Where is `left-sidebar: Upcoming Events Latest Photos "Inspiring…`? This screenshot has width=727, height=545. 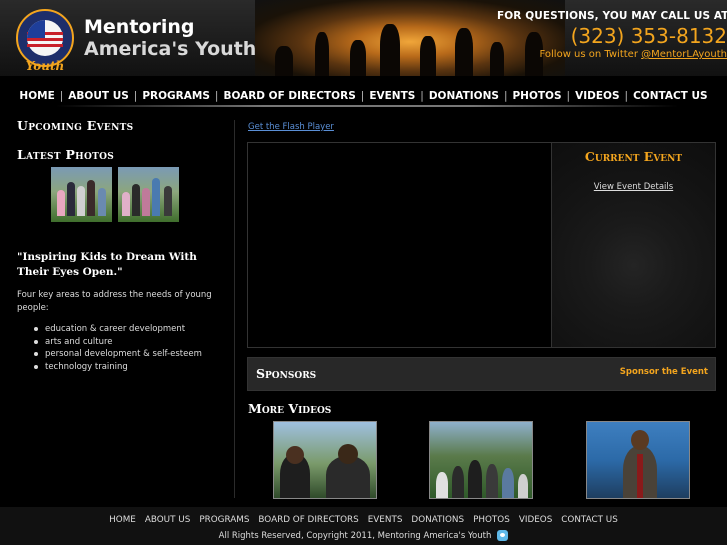 left-sidebar: Upcoming Events Latest Photos "Inspiring… is located at coordinates (119, 245).